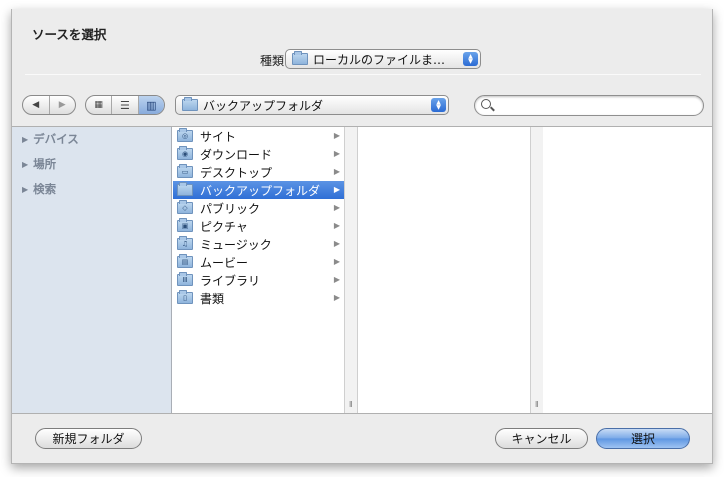 The width and height of the screenshot is (724, 477). I want to click on choose-button: 選択, so click(643, 438).